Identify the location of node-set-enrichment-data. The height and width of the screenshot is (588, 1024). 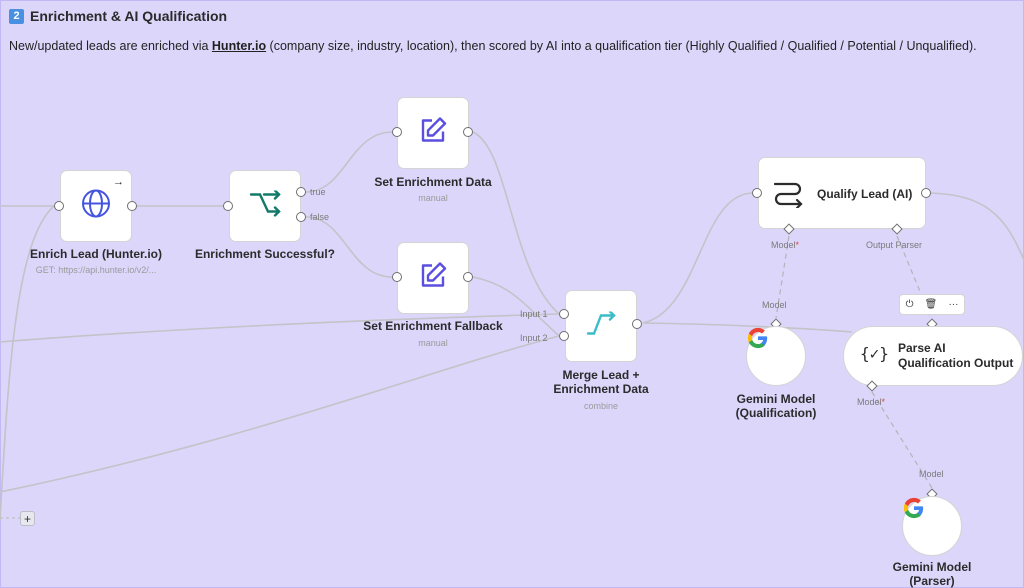
(433, 133).